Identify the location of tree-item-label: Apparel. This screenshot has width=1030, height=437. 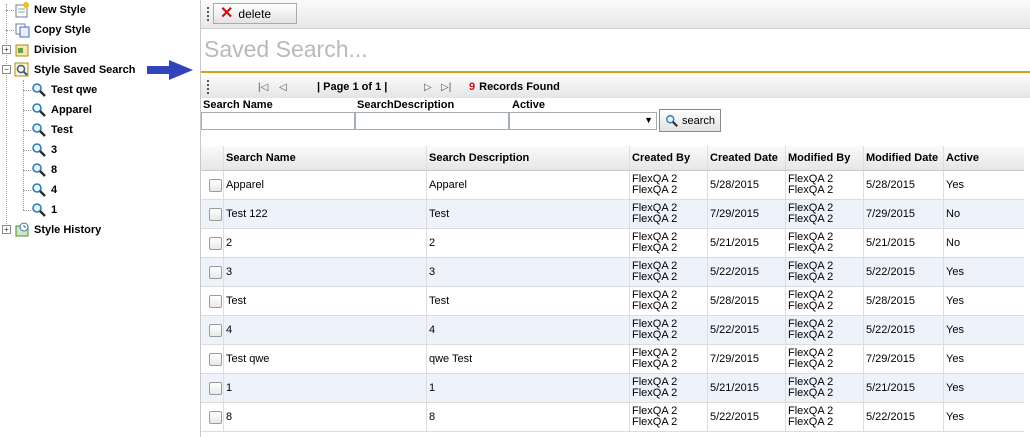
(71, 110).